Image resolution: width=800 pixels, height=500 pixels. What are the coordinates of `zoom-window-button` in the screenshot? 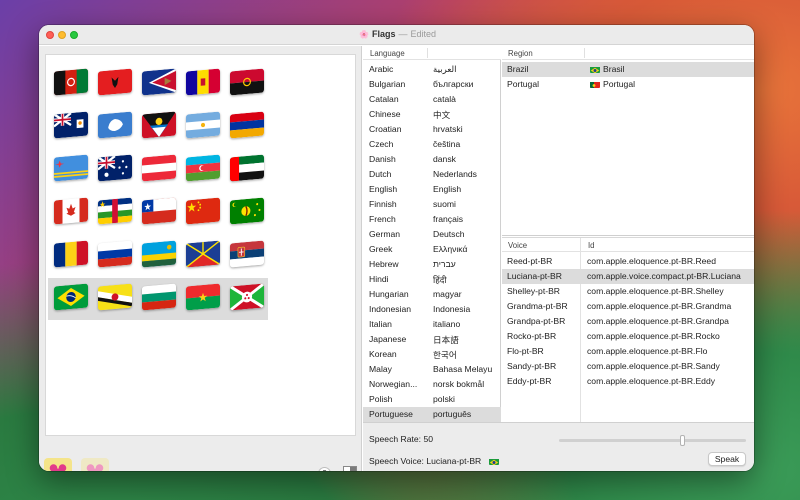 It's located at (74, 35).